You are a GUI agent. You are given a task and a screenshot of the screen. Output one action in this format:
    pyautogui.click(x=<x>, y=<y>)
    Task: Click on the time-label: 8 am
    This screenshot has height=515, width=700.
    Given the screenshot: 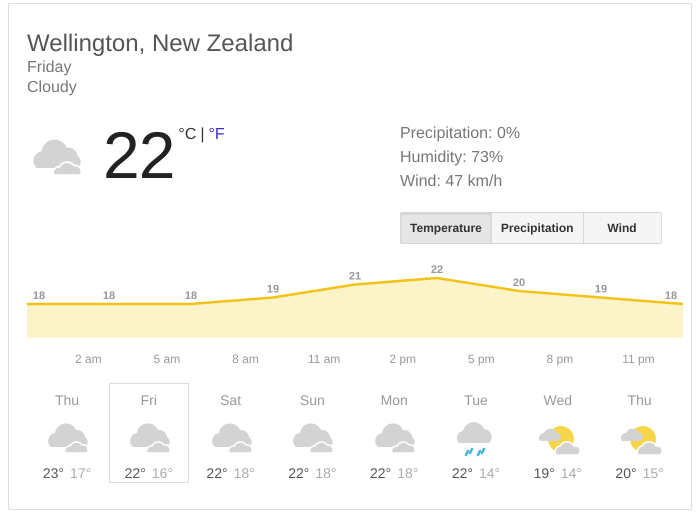 What is the action you would take?
    pyautogui.click(x=245, y=359)
    